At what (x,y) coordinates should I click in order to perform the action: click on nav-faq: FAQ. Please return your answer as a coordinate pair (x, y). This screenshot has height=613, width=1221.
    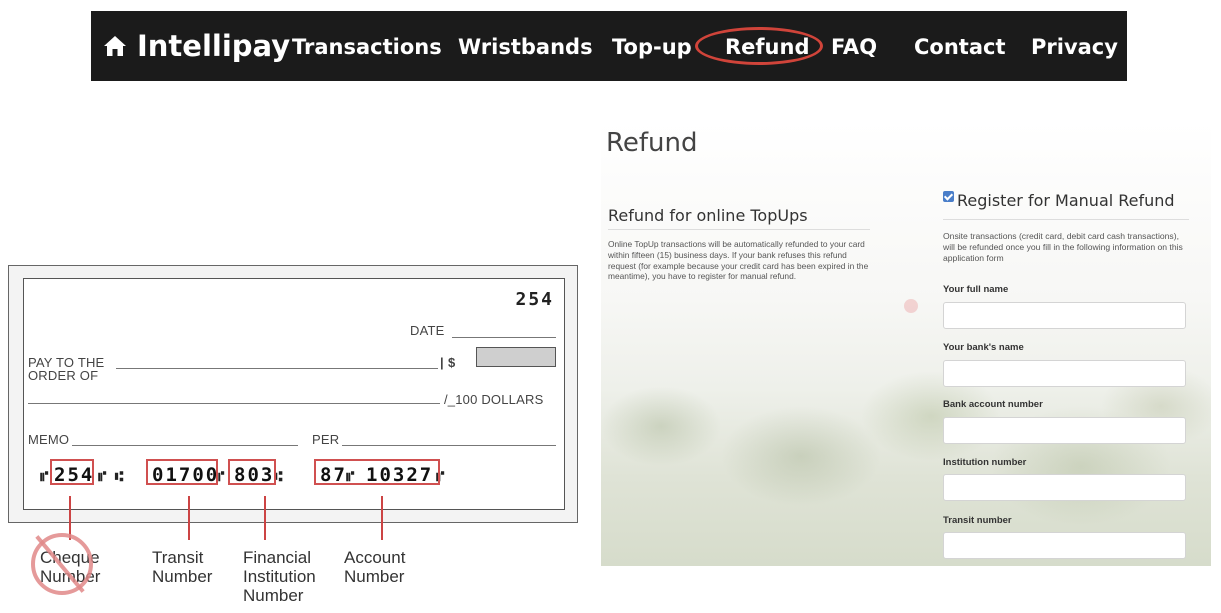
    Looking at the image, I should click on (854, 46).